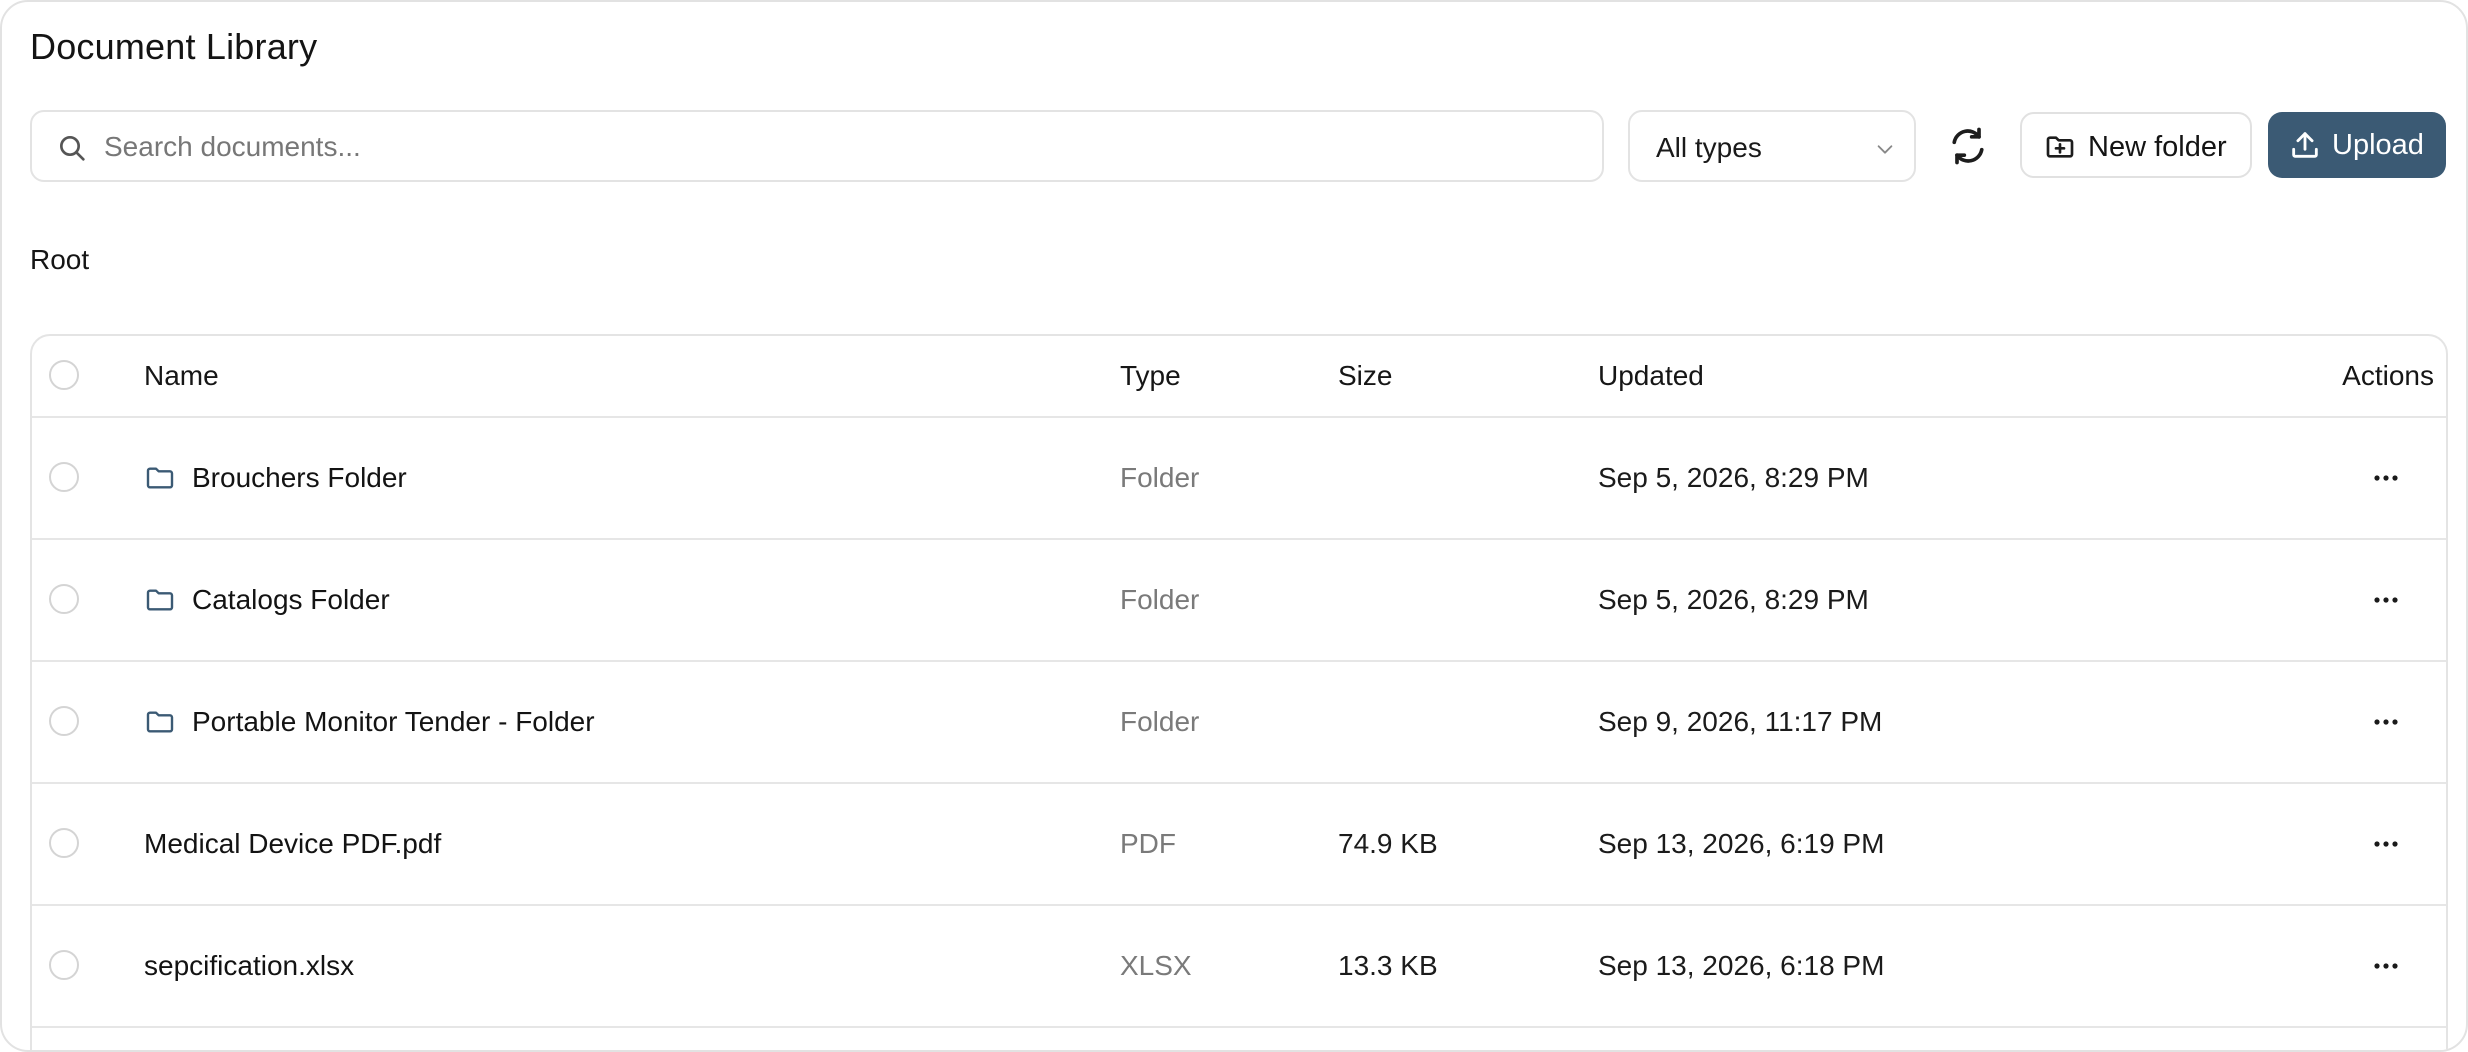  What do you see at coordinates (292, 844) in the screenshot?
I see `row-name: Medical Device PDF.pdf` at bounding box center [292, 844].